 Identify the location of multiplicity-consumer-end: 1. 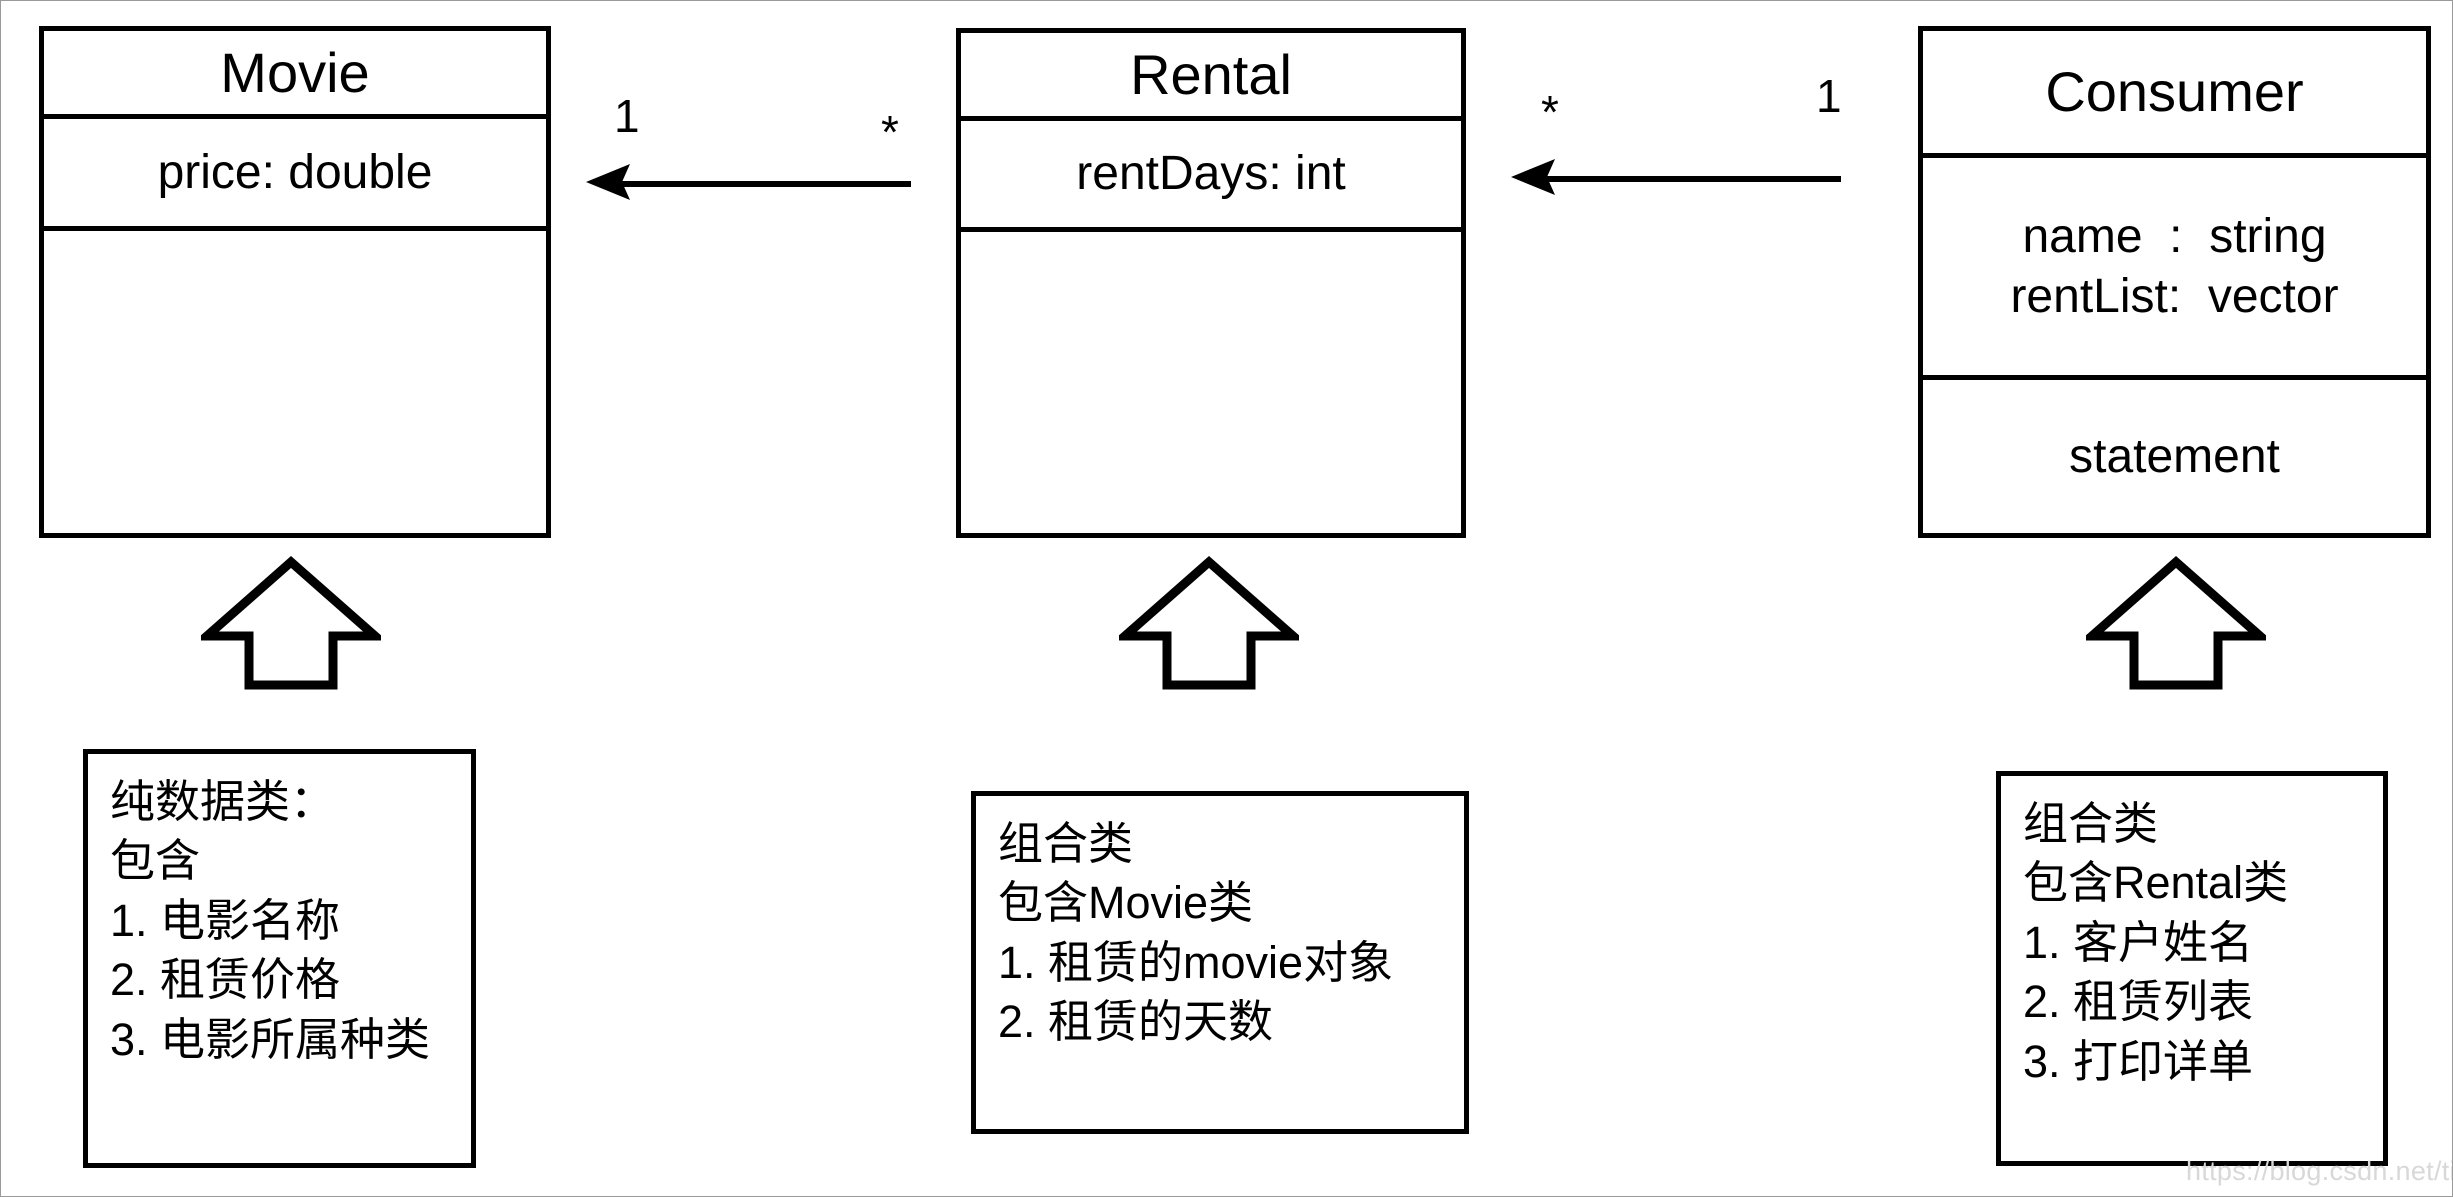
(1829, 96).